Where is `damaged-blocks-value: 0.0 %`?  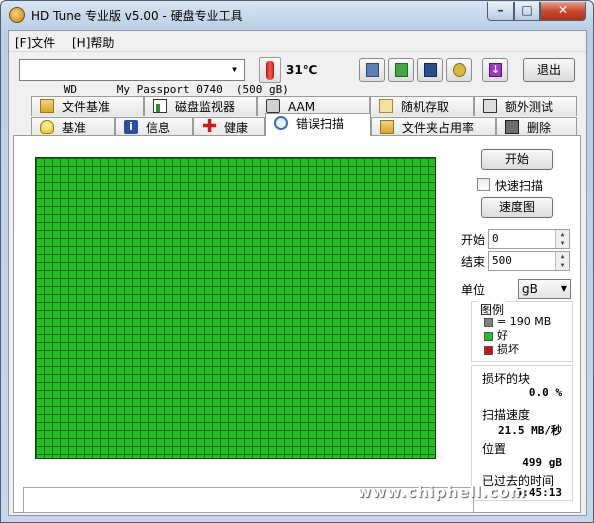 damaged-blocks-value: 0.0 % is located at coordinates (545, 392).